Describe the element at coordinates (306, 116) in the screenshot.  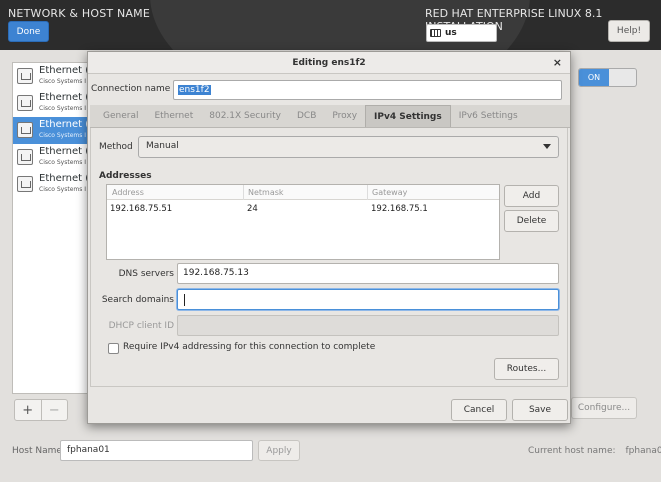
I see `tab-dcb: DCB` at that location.